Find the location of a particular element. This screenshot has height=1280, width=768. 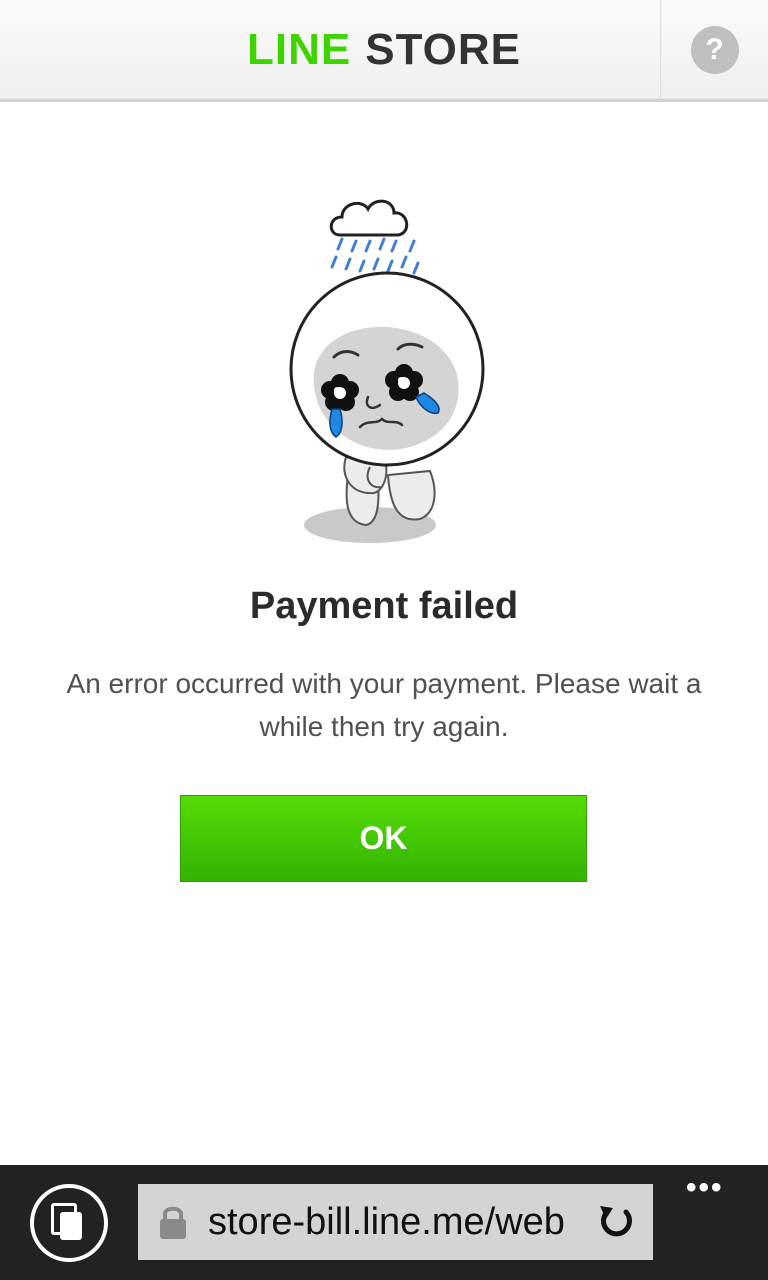

header: LINE STORE ? is located at coordinates (384, 51).